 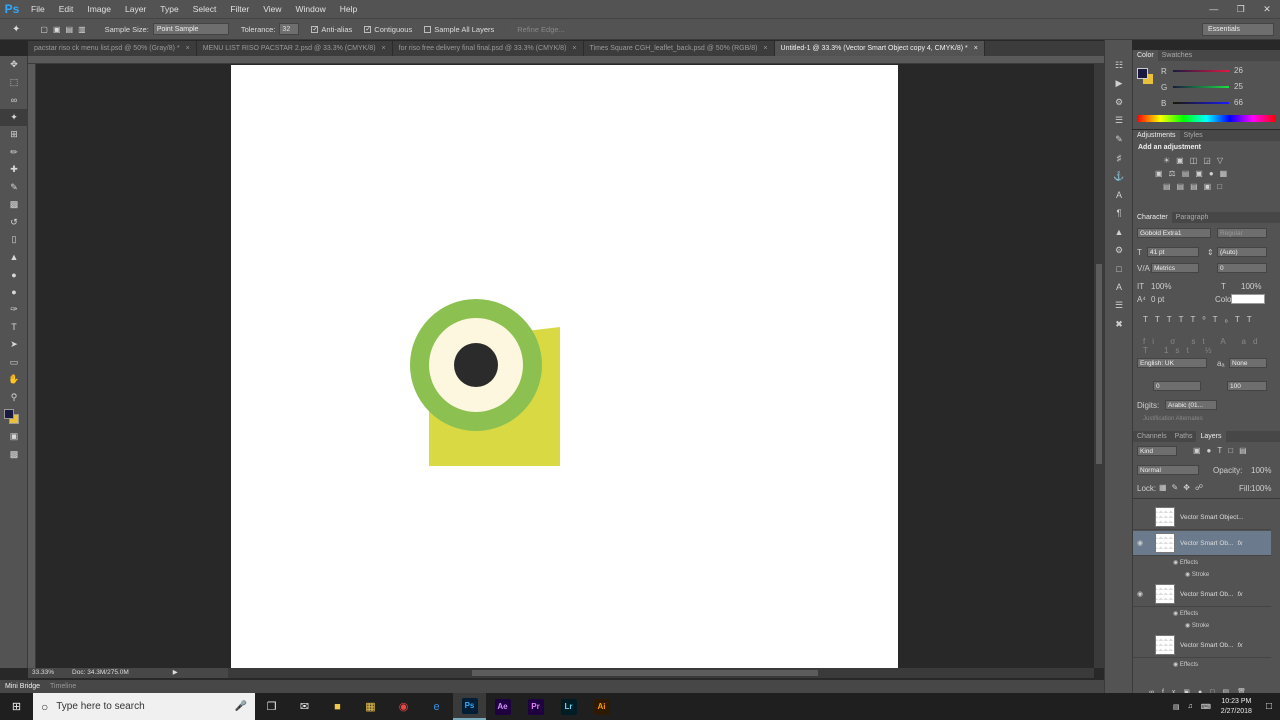 I want to click on opacity-input: 100%, so click(x=1261, y=470).